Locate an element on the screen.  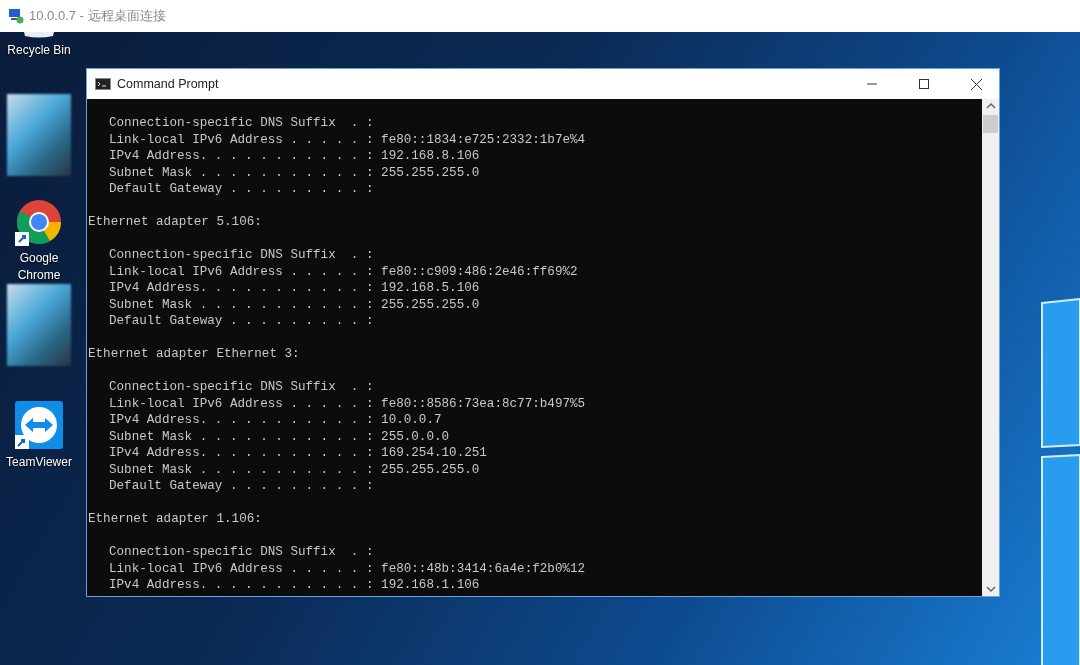
console-line: IPv4 Address. . . . . . . . . . . : 192.168.8.106 is located at coordinates (294, 156).